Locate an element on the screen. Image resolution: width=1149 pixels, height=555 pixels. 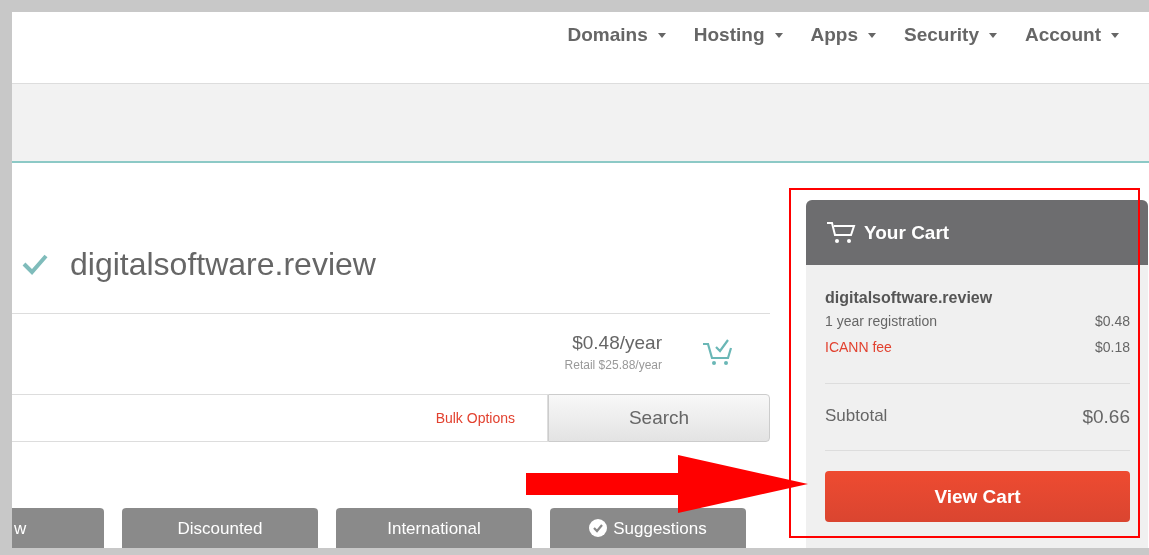
nav-menu-item: Account is located at coordinates (1072, 35).